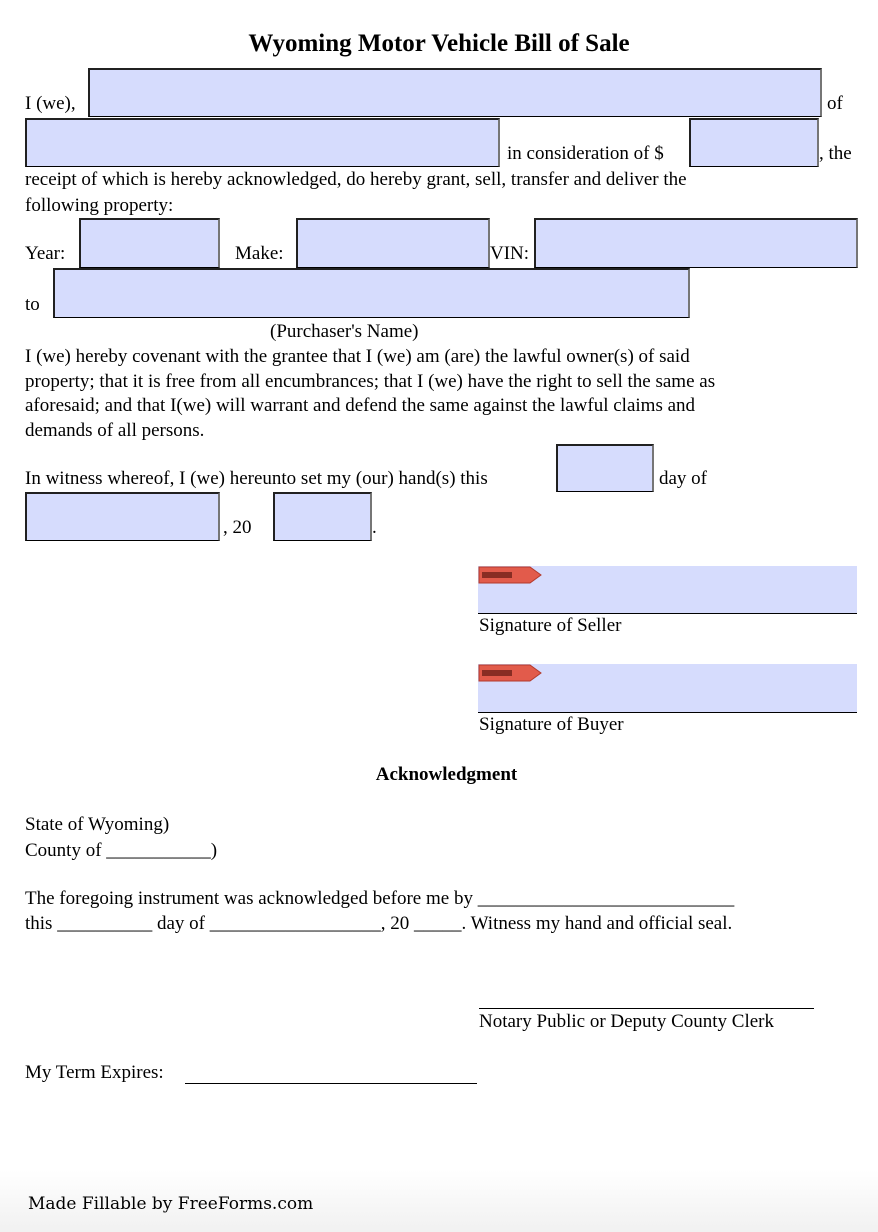  What do you see at coordinates (551, 724) in the screenshot?
I see `buyer-signature-label: Signature of Buyer` at bounding box center [551, 724].